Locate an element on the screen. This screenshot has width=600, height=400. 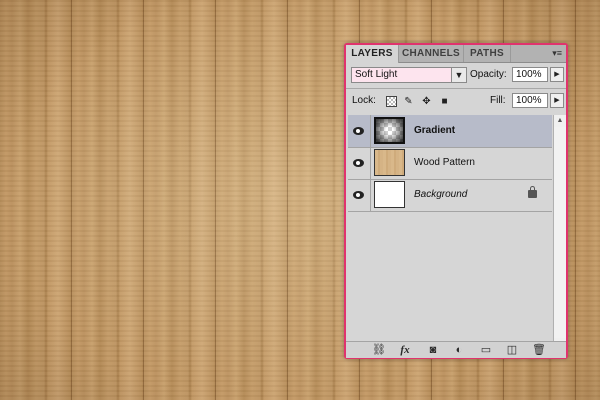
layer-mask-icon: ◙ is located at coordinates (433, 350).